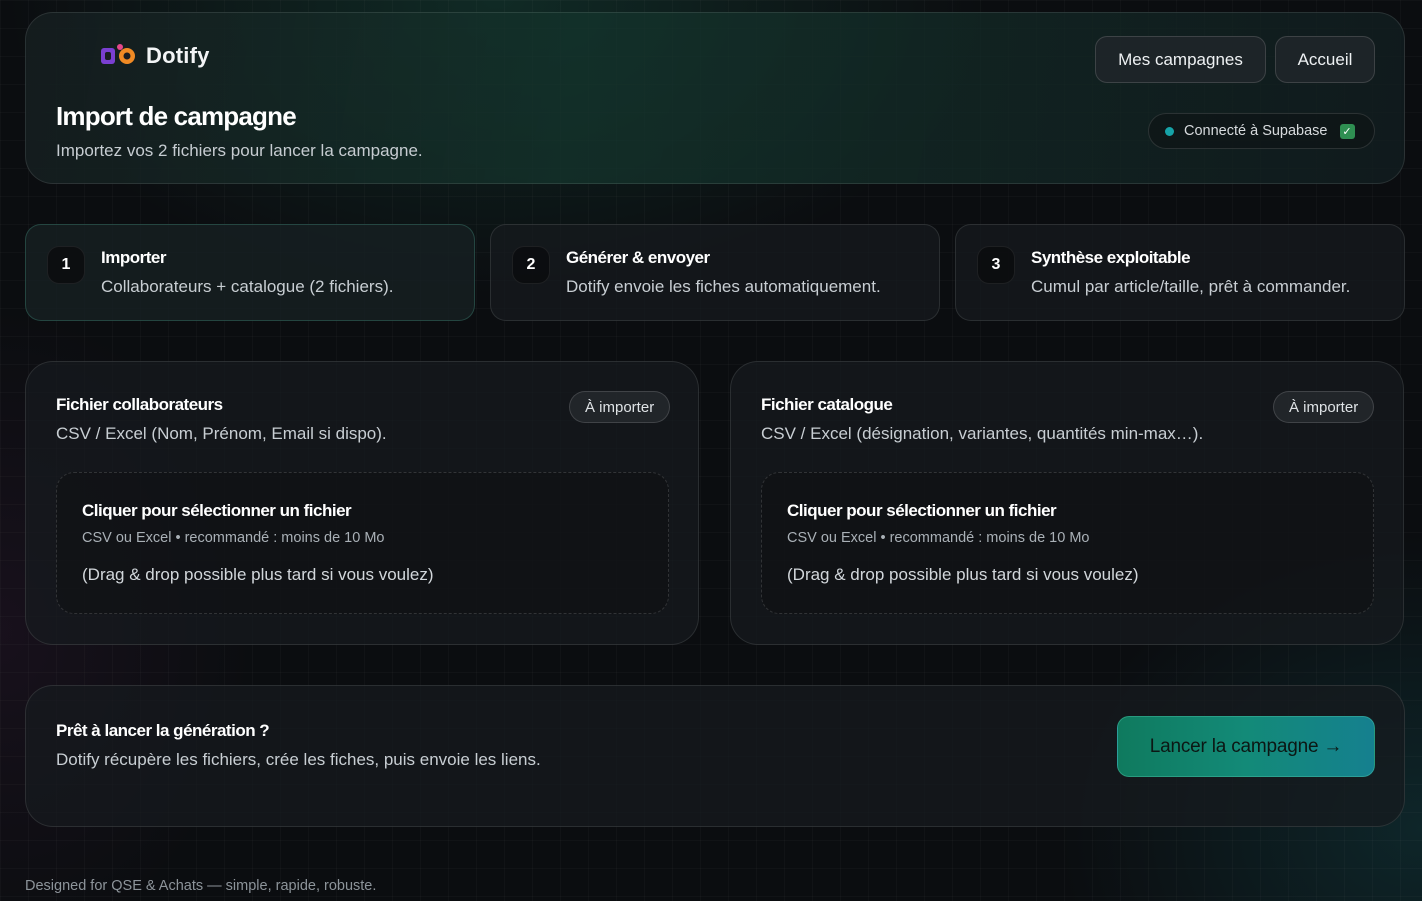 The width and height of the screenshot is (1422, 901). Describe the element at coordinates (1256, 131) in the screenshot. I see `connection-status-label: Connecté à Supabase` at that location.